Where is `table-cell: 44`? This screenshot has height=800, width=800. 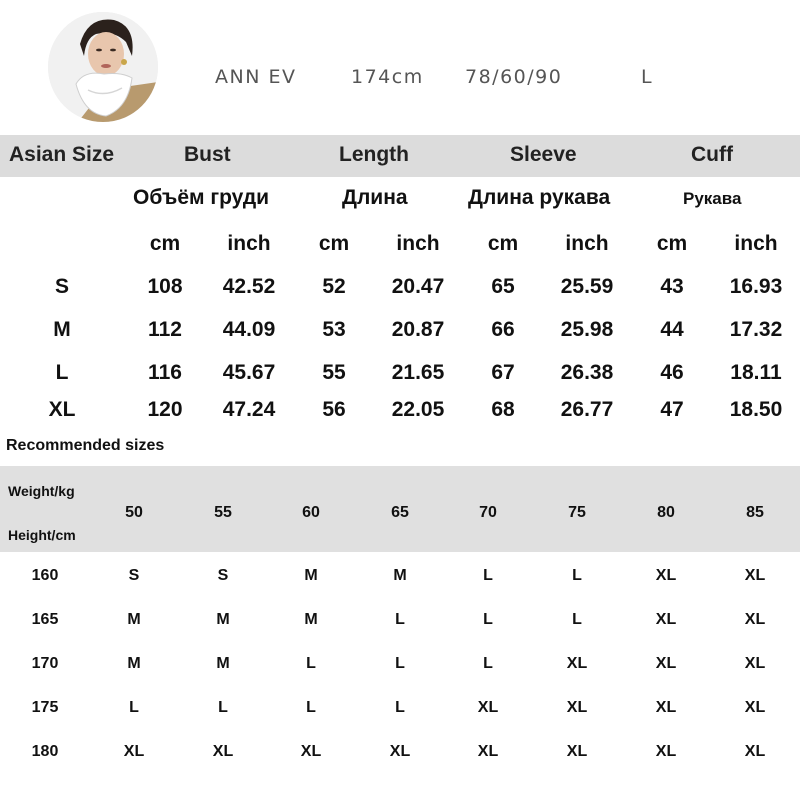 table-cell: 44 is located at coordinates (672, 329).